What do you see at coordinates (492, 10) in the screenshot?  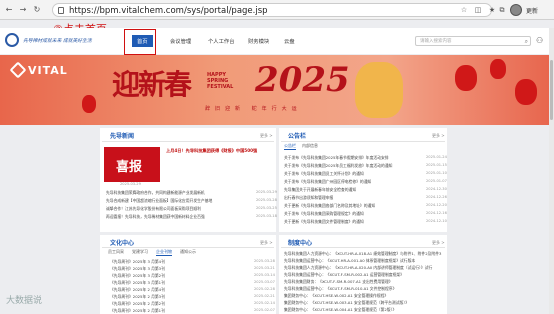 I see `favorites-icon: ★` at bounding box center [492, 10].